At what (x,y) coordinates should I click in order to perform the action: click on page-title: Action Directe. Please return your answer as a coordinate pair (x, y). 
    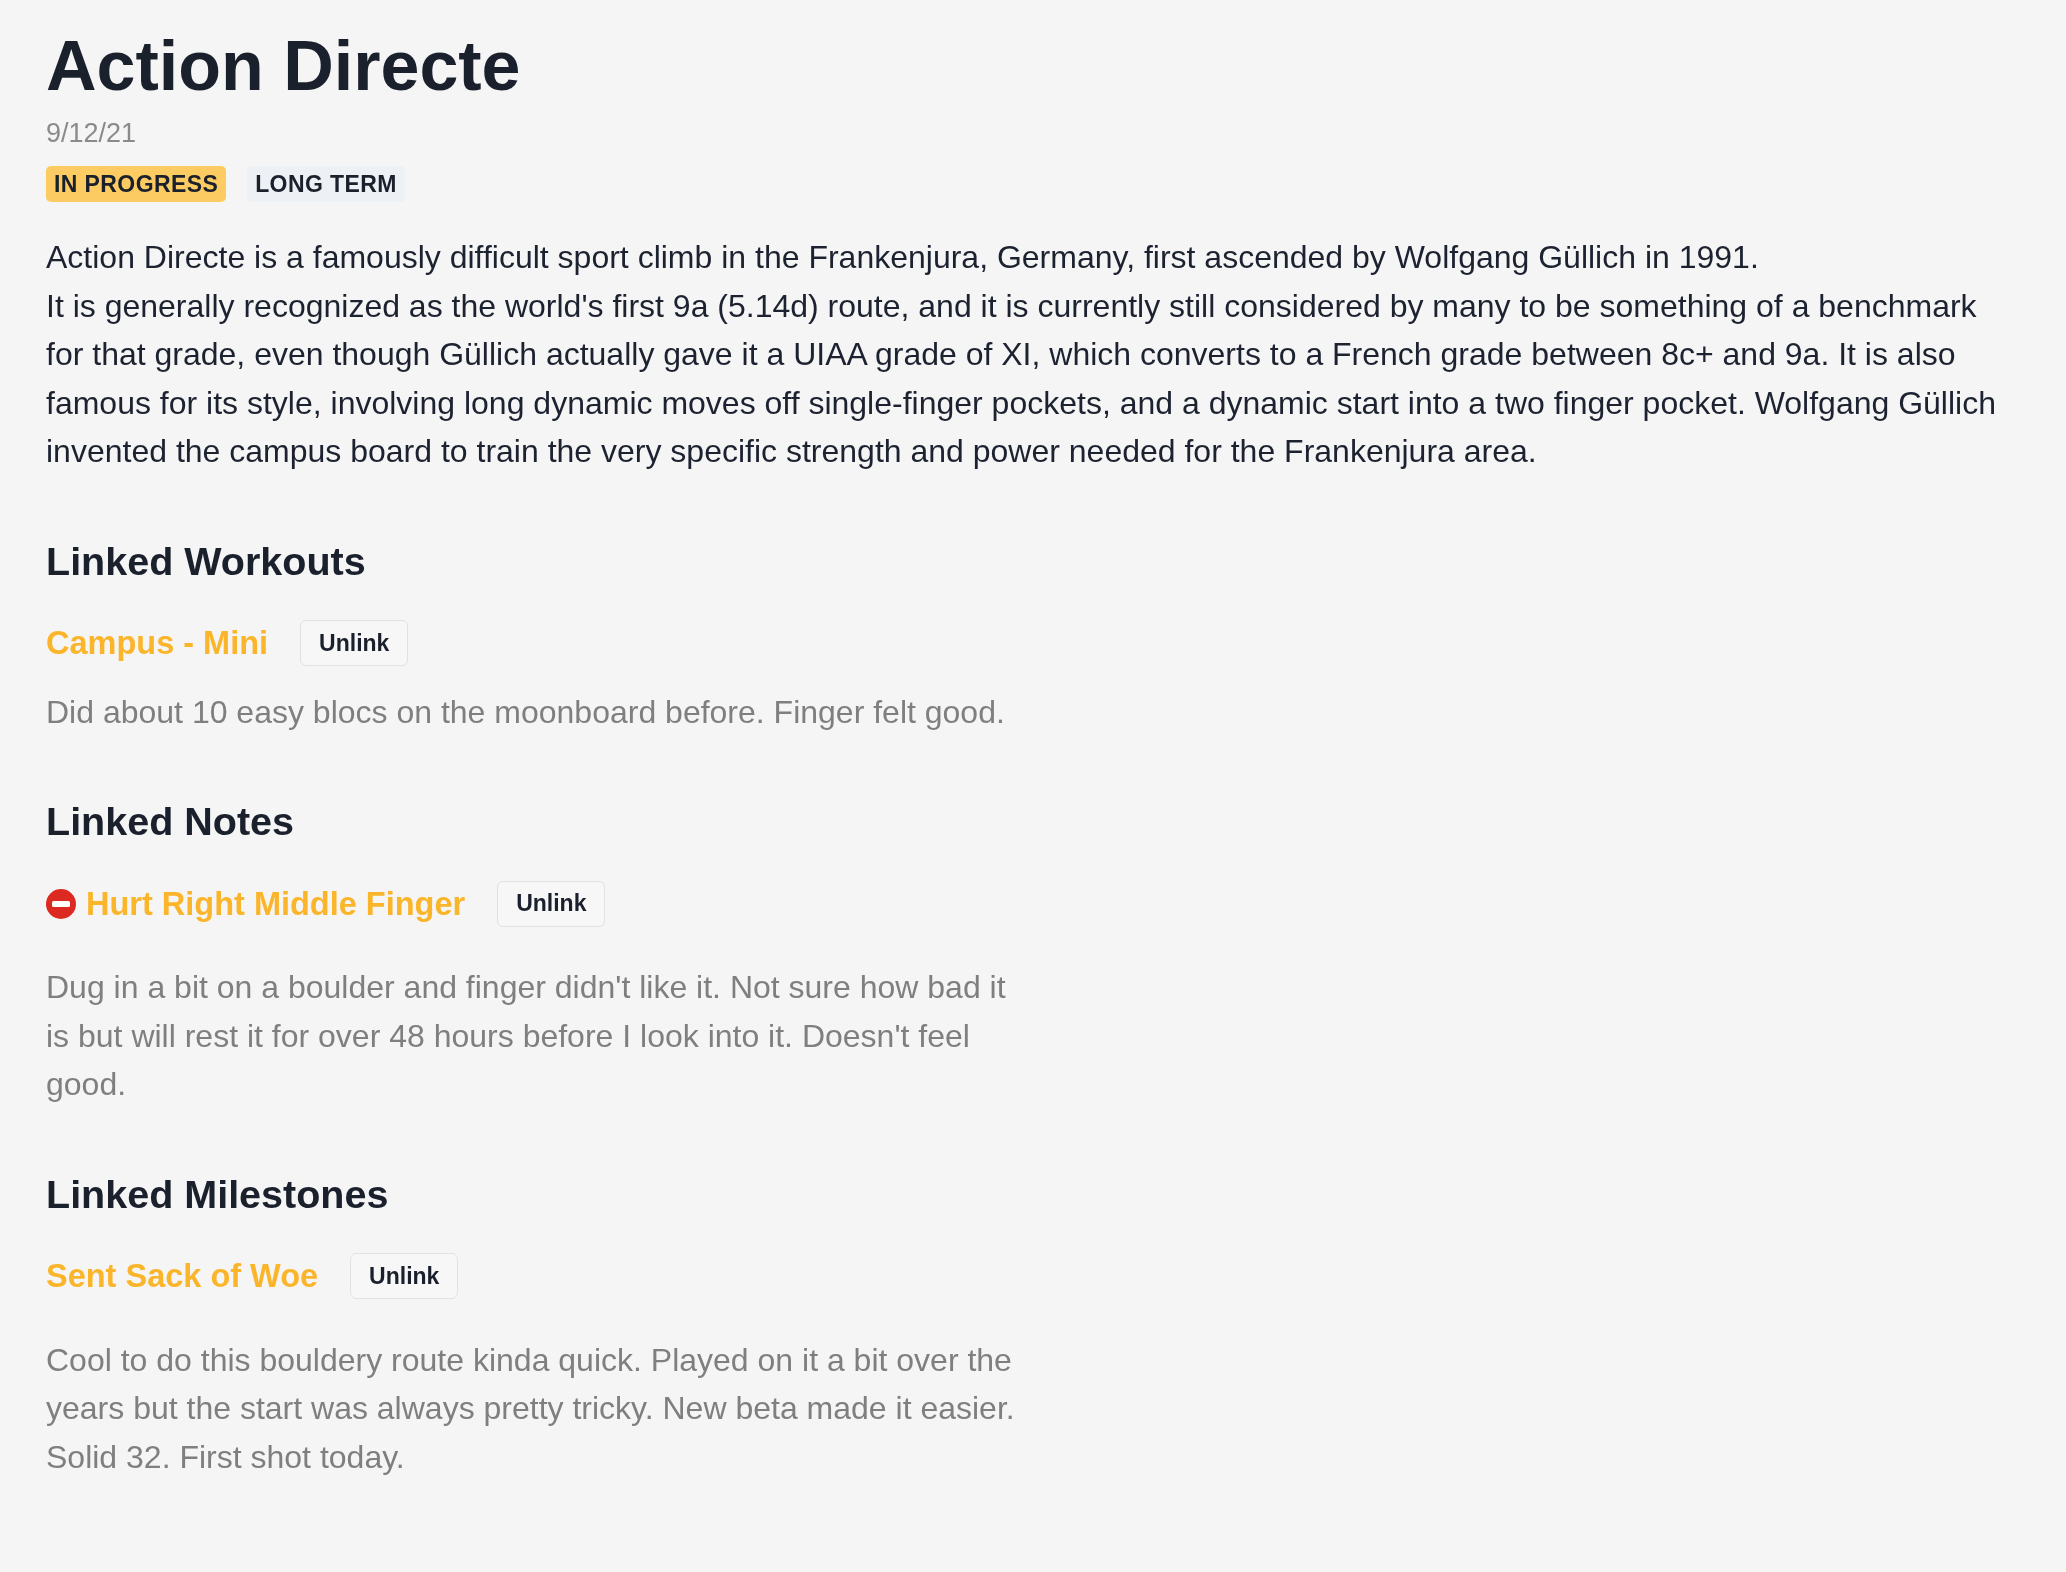
    Looking at the image, I should click on (283, 66).